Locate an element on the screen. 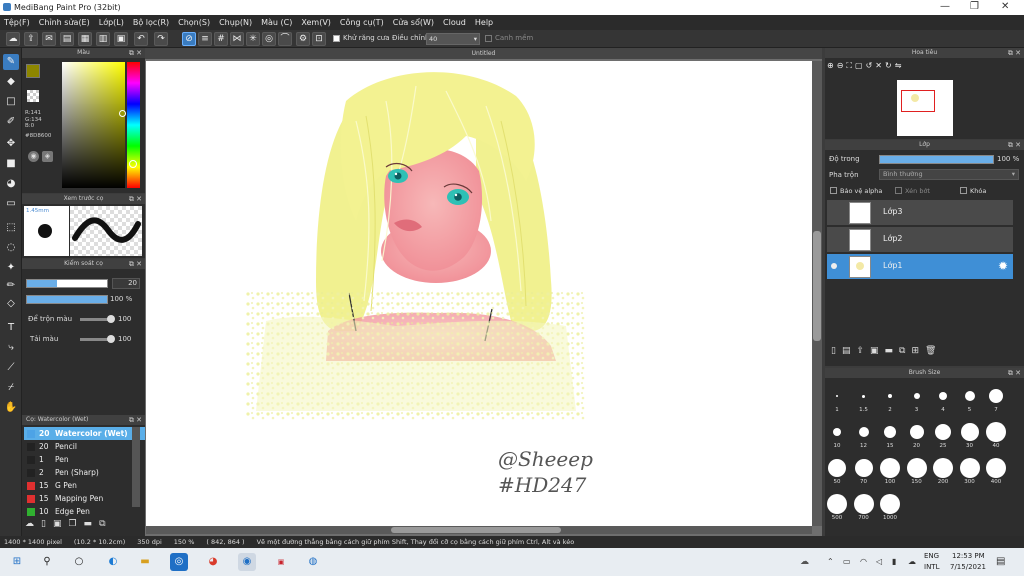  close-icon: ⧉ ✕ is located at coordinates (135, 199).